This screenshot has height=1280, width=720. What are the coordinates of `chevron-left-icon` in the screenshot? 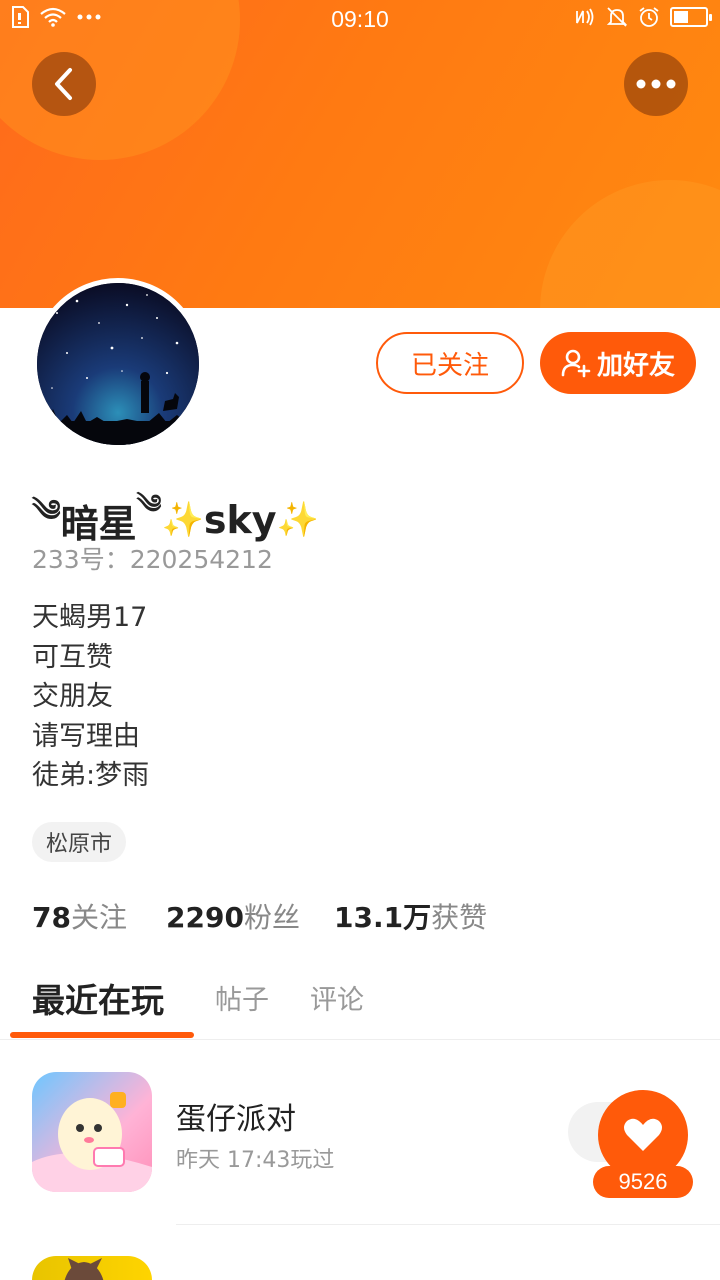 It's located at (63, 84).